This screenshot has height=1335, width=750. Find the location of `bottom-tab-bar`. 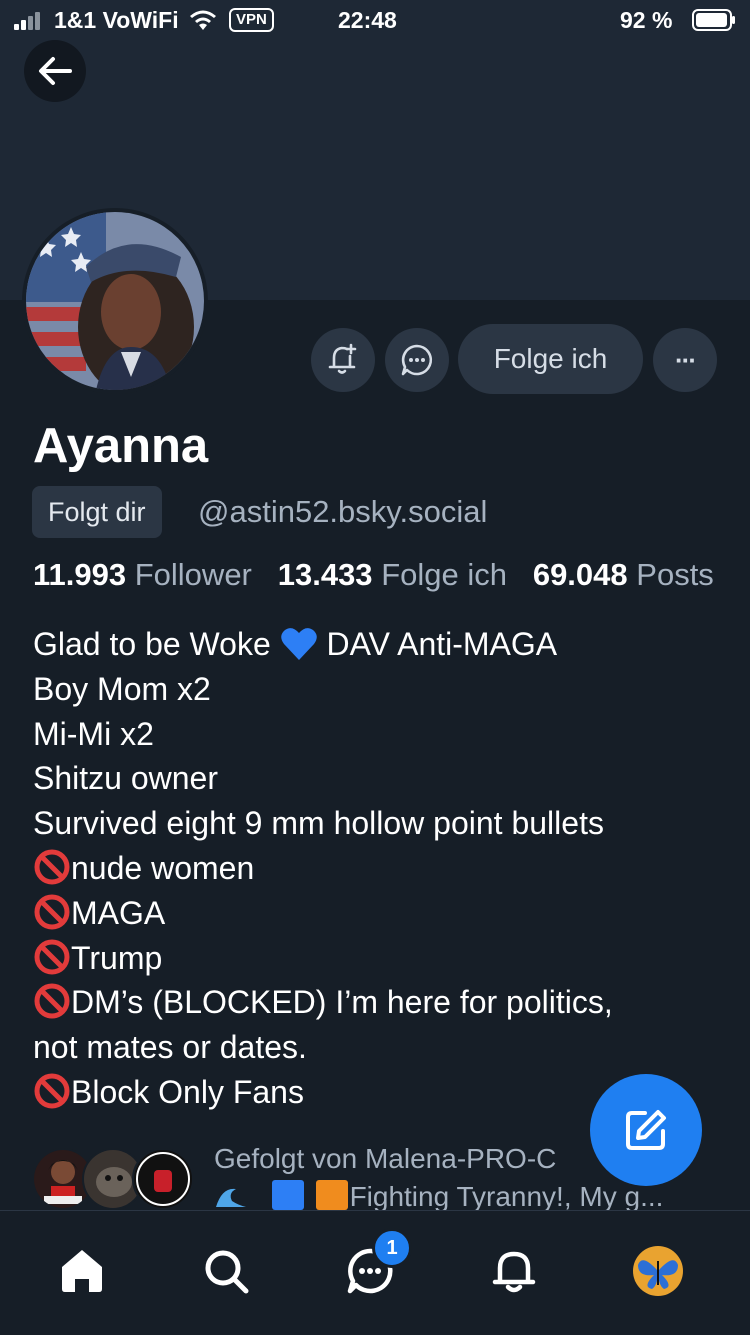

bottom-tab-bar is located at coordinates (375, 1272).